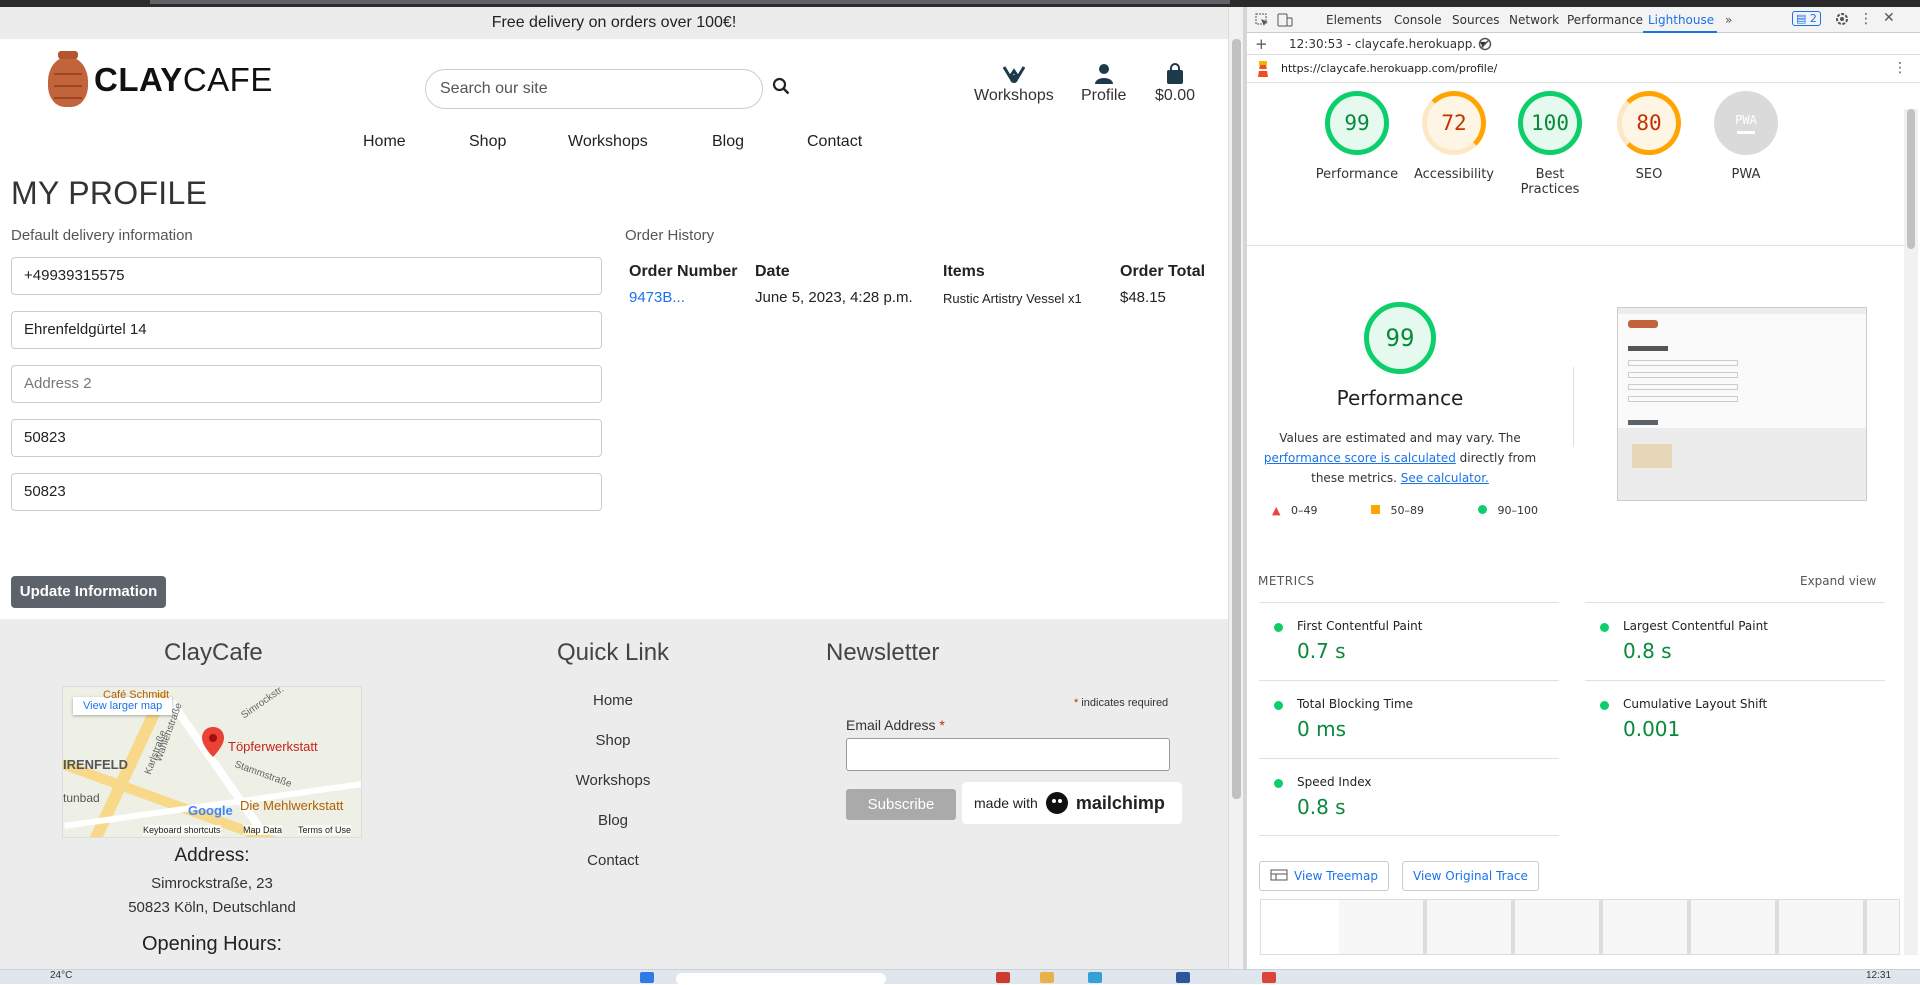  I want to click on footer-link-blog: Blog, so click(613, 820).